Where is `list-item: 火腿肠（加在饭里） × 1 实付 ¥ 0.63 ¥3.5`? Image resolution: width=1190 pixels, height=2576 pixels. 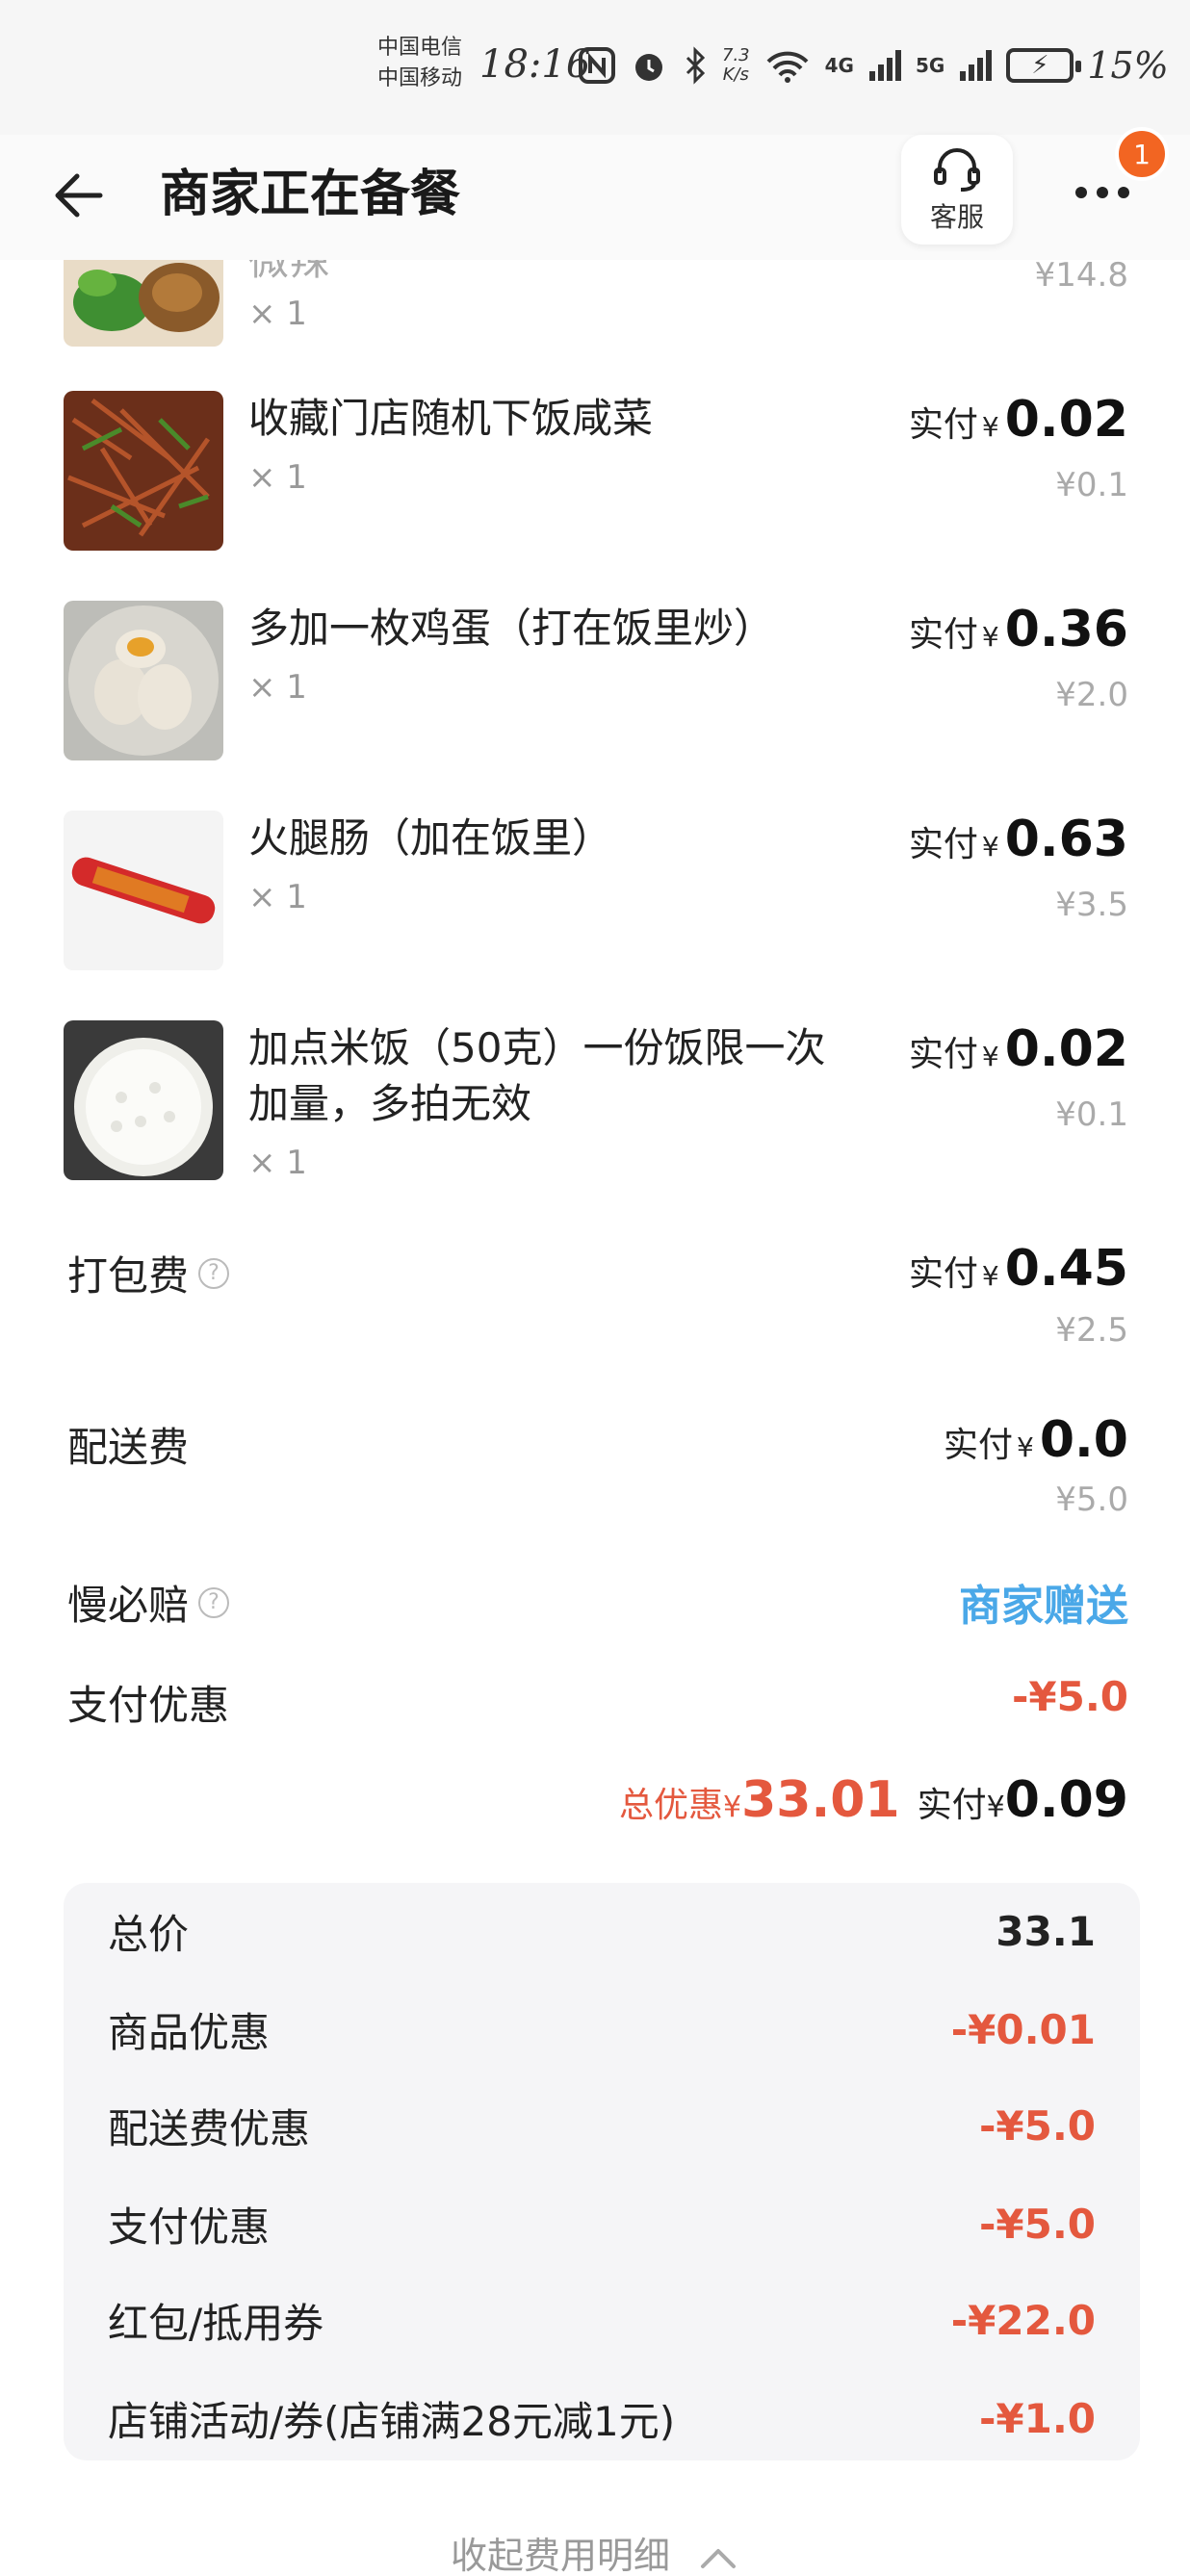
list-item: 火腿肠（加在饭里） × 1 实付 ¥ 0.63 ¥3.5 is located at coordinates (595, 902).